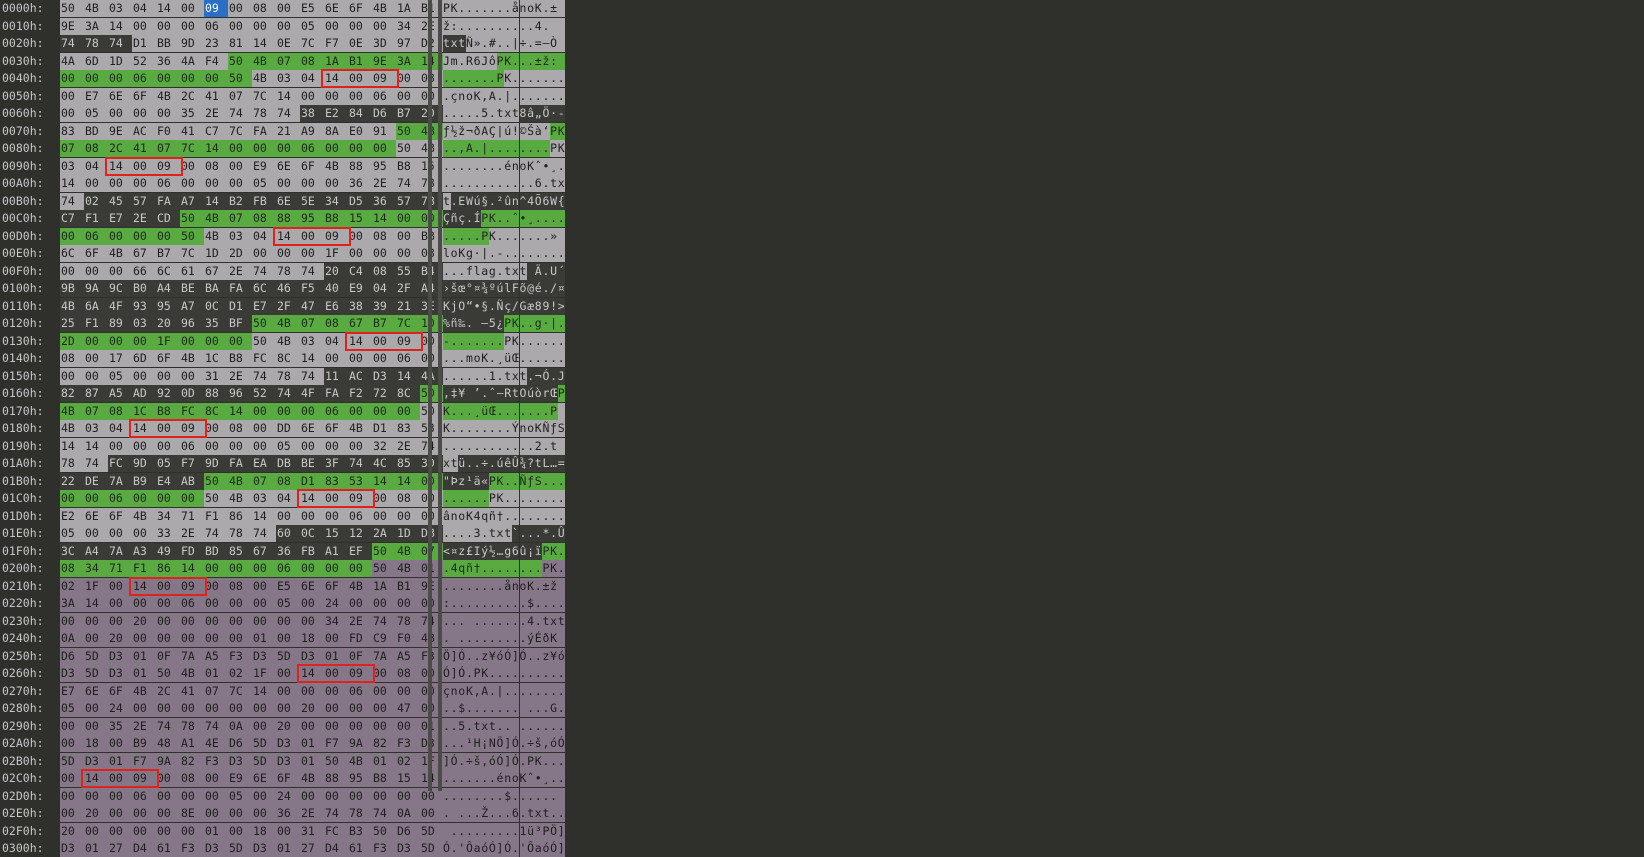  I want to click on ascii-char: —, so click(546, 43).